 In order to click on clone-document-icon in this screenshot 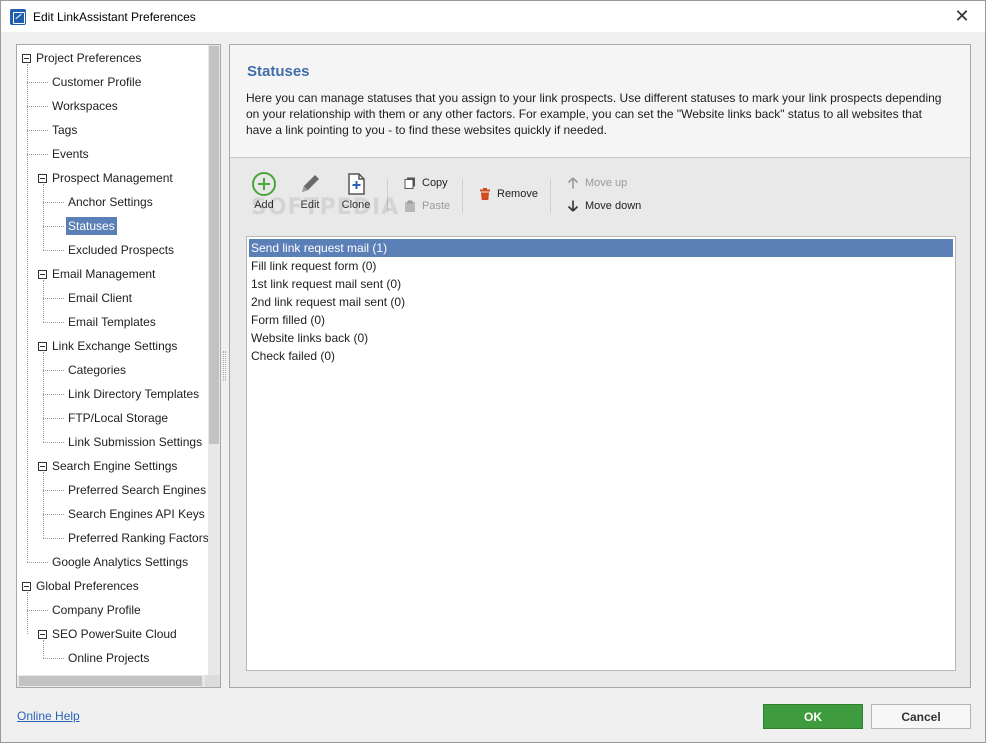, I will do `click(356, 184)`.